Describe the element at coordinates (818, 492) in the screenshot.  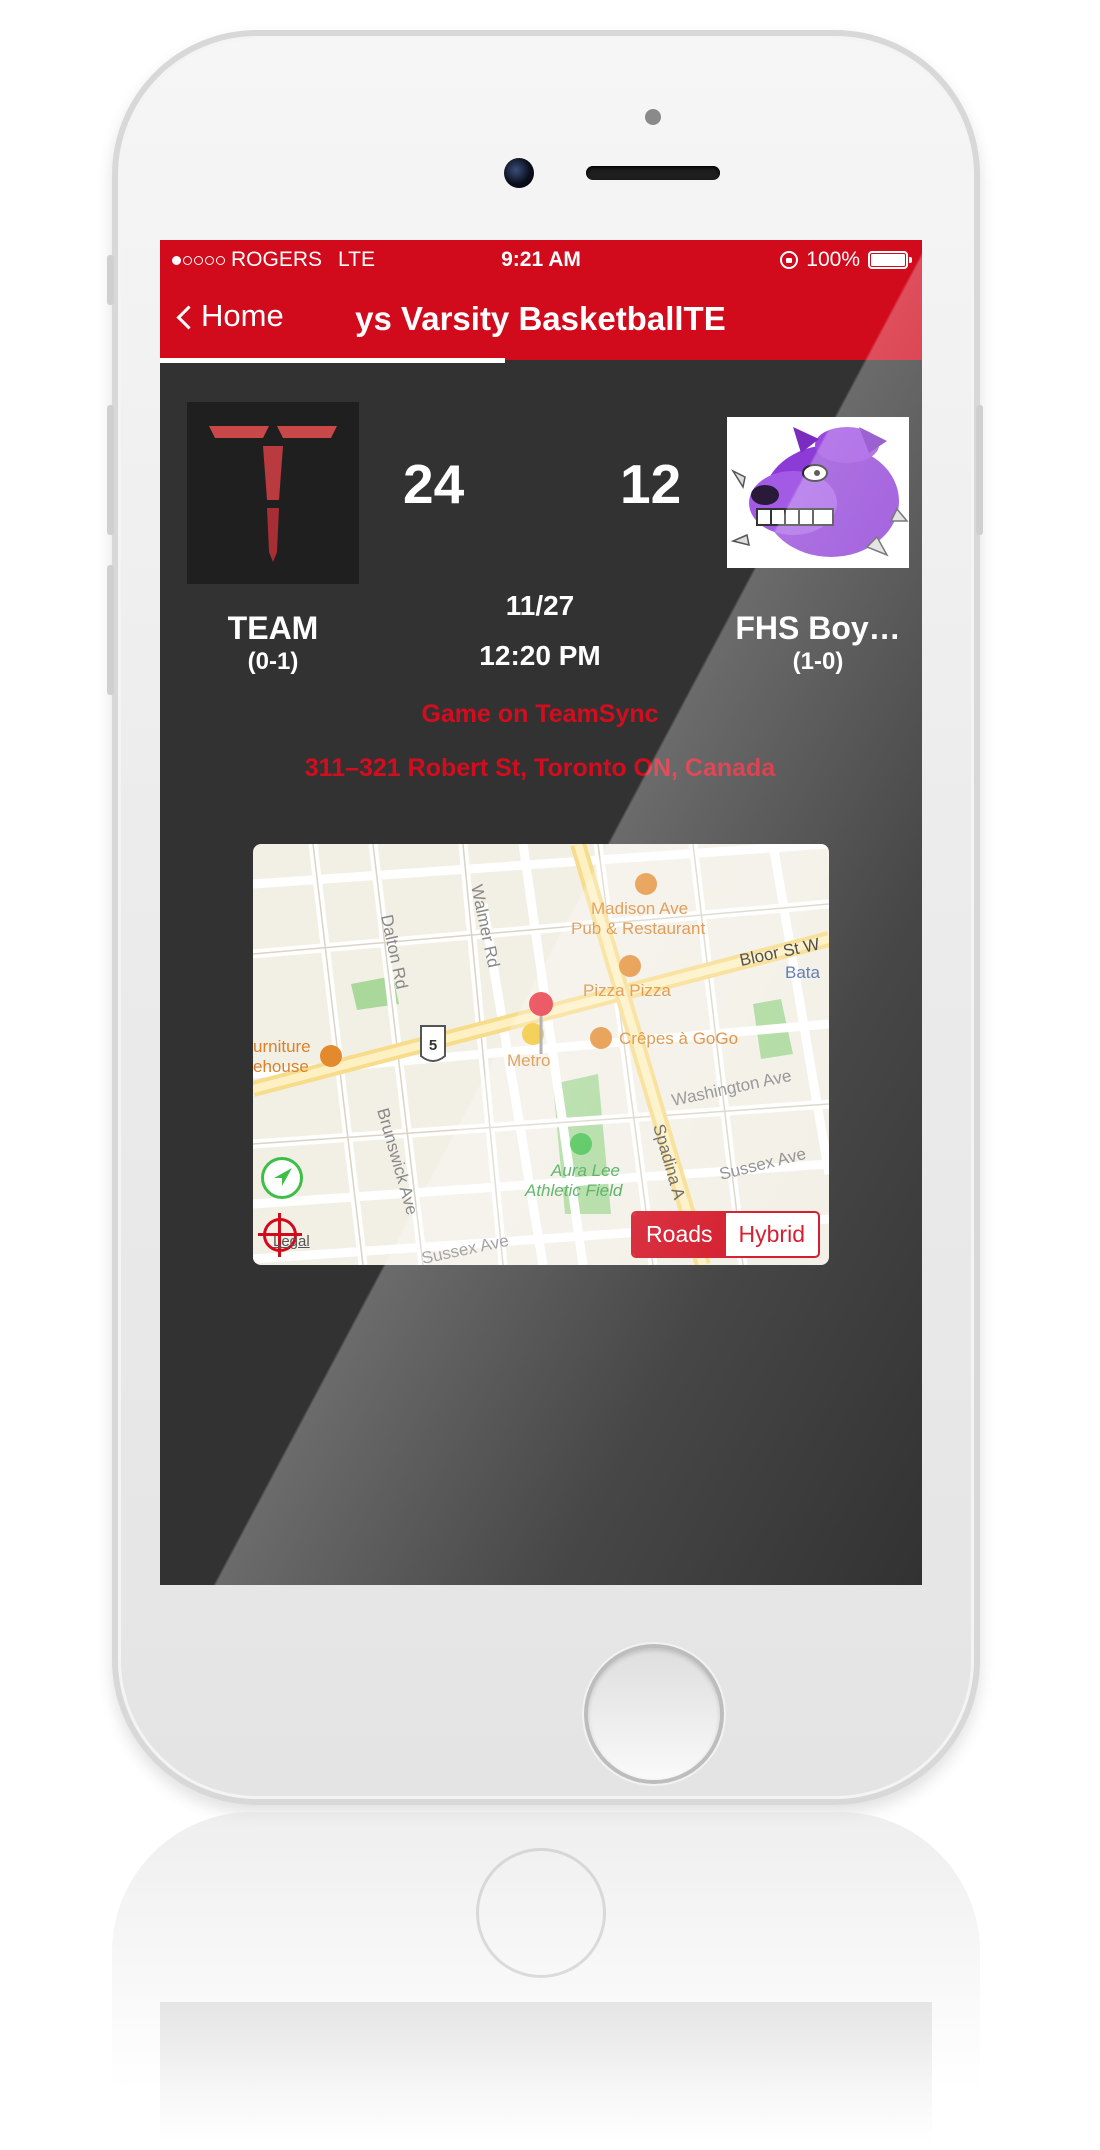
I see `away-team-logo` at that location.